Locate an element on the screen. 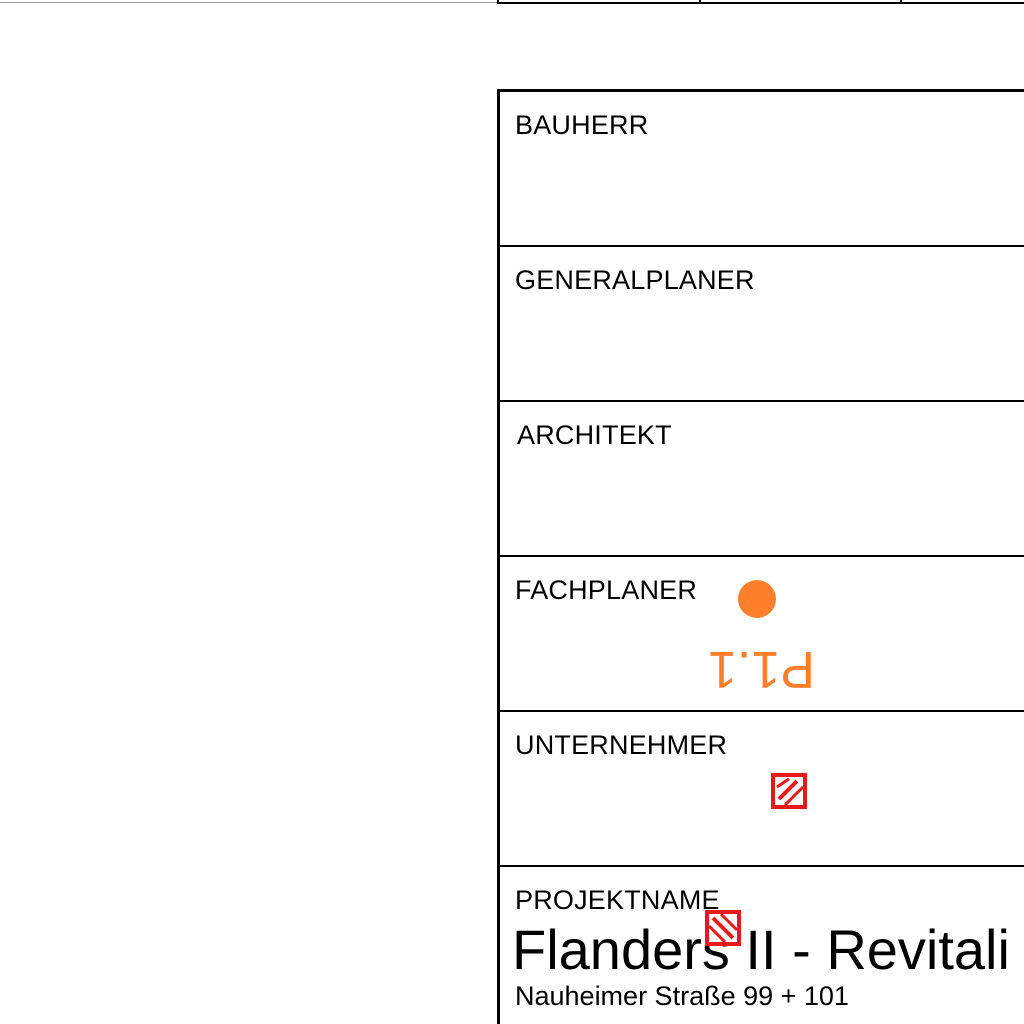  label-bauherr: BAUHERR is located at coordinates (582, 125).